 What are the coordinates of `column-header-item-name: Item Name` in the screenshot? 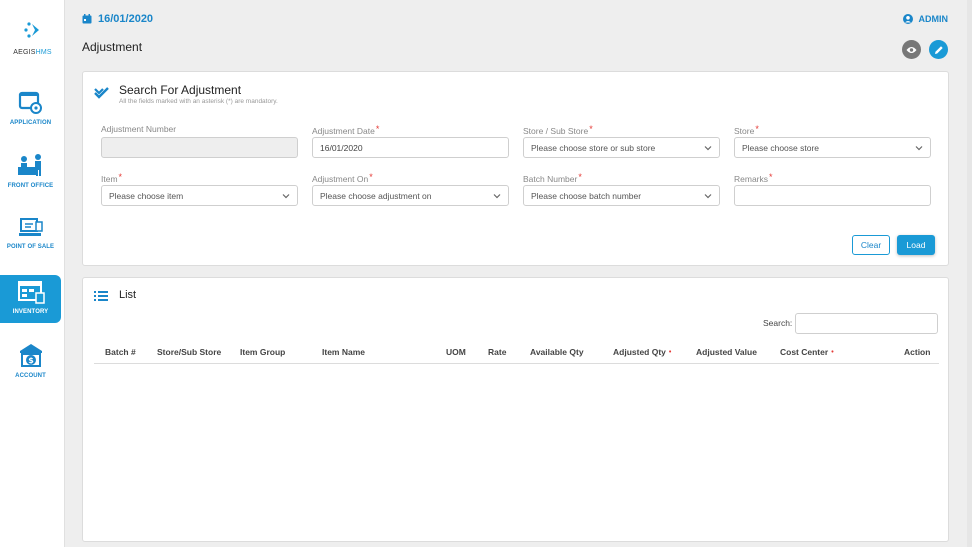 It's located at (343, 352).